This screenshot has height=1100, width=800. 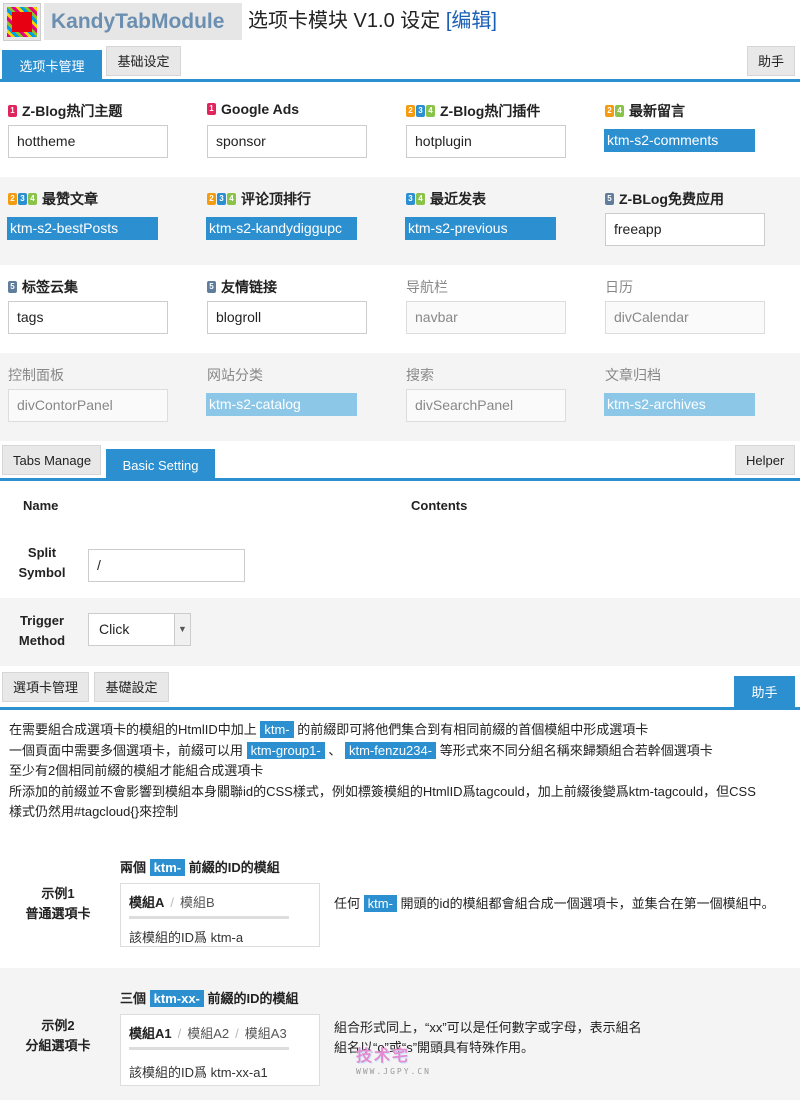 What do you see at coordinates (614, 111) in the screenshot?
I see `badge-group: 24` at bounding box center [614, 111].